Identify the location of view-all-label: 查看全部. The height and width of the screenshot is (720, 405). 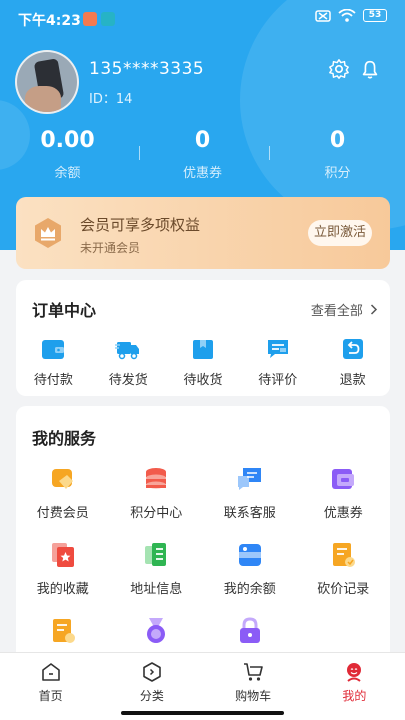
(336, 311).